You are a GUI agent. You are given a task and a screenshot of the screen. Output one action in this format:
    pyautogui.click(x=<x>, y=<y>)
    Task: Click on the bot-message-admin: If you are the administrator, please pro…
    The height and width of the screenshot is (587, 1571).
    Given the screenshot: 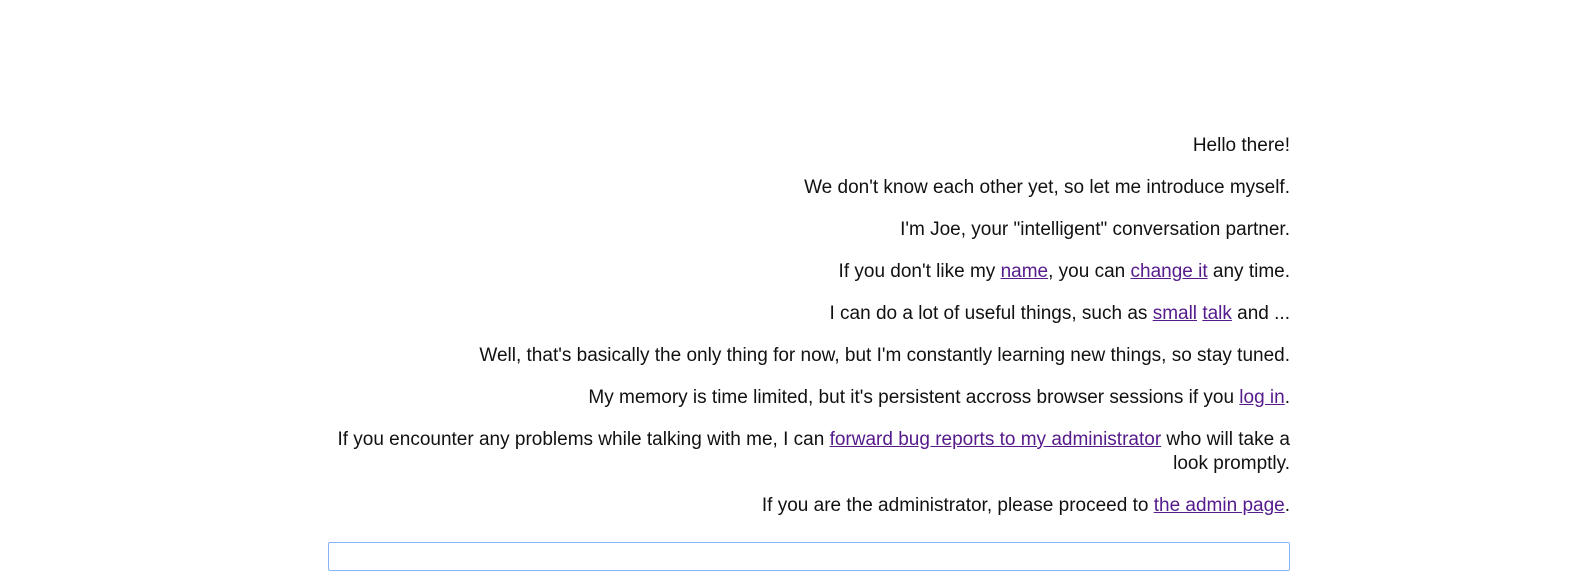 What is the action you would take?
    pyautogui.click(x=810, y=506)
    